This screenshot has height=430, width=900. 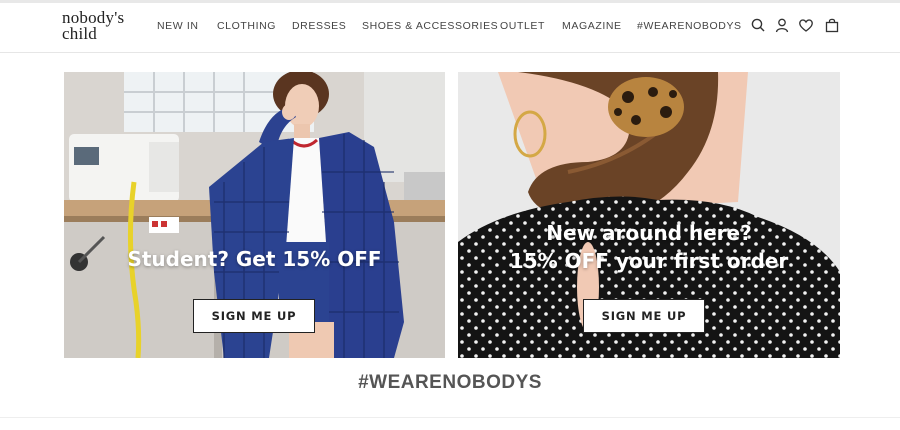 I want to click on first-order-headline-line-2: 15% OFF your first order, so click(x=649, y=261).